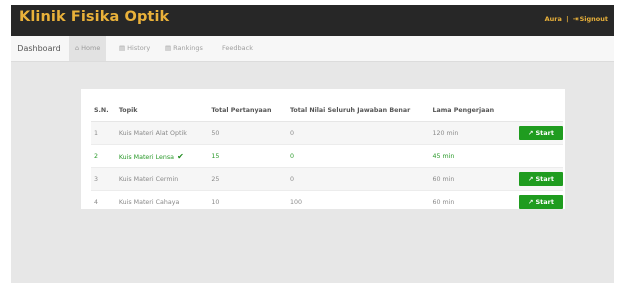  I want to click on row-sn: 1, so click(103, 133).